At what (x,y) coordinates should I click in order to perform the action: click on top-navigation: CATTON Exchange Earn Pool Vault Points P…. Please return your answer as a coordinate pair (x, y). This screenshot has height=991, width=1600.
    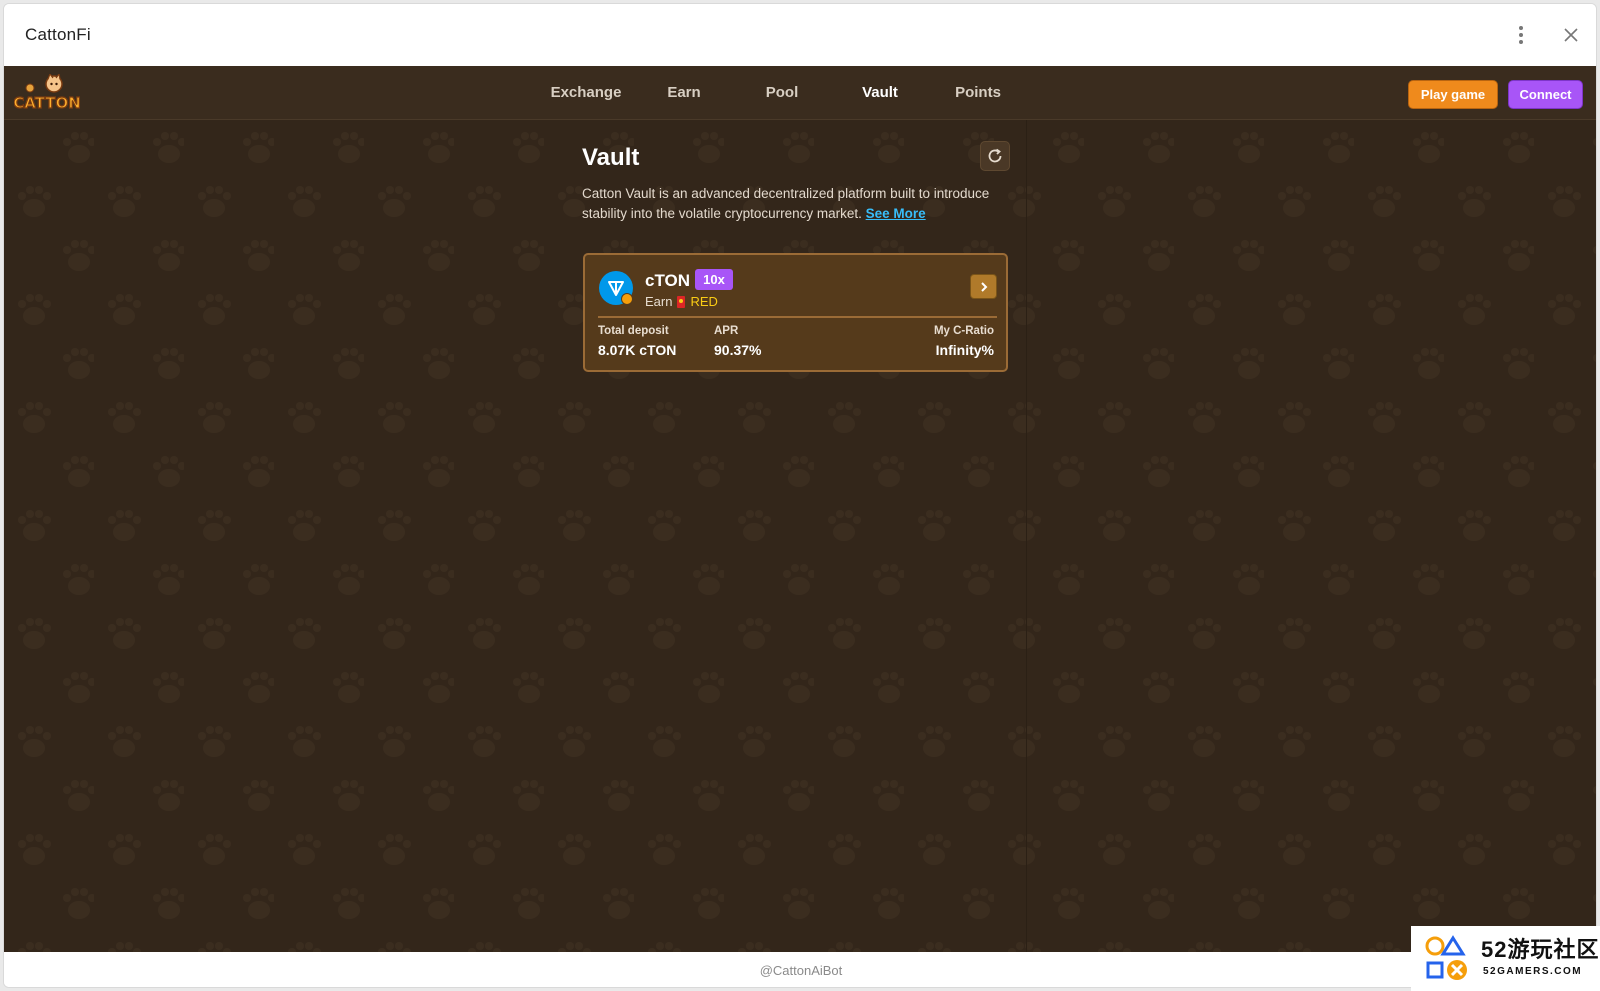
    Looking at the image, I should click on (800, 93).